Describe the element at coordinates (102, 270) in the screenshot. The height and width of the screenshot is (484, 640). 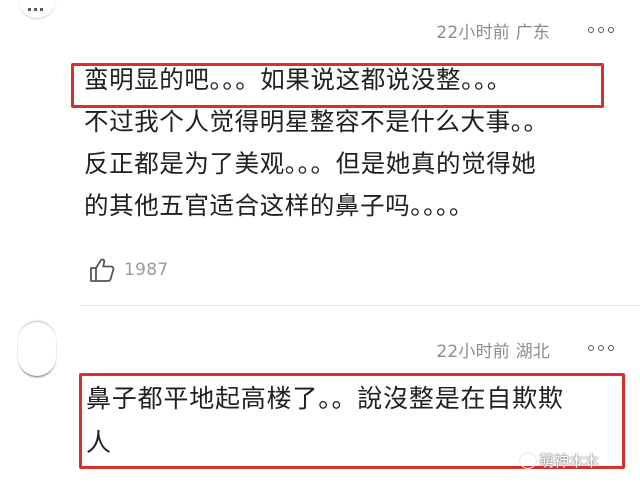
I see `thumbs-up-icon` at that location.